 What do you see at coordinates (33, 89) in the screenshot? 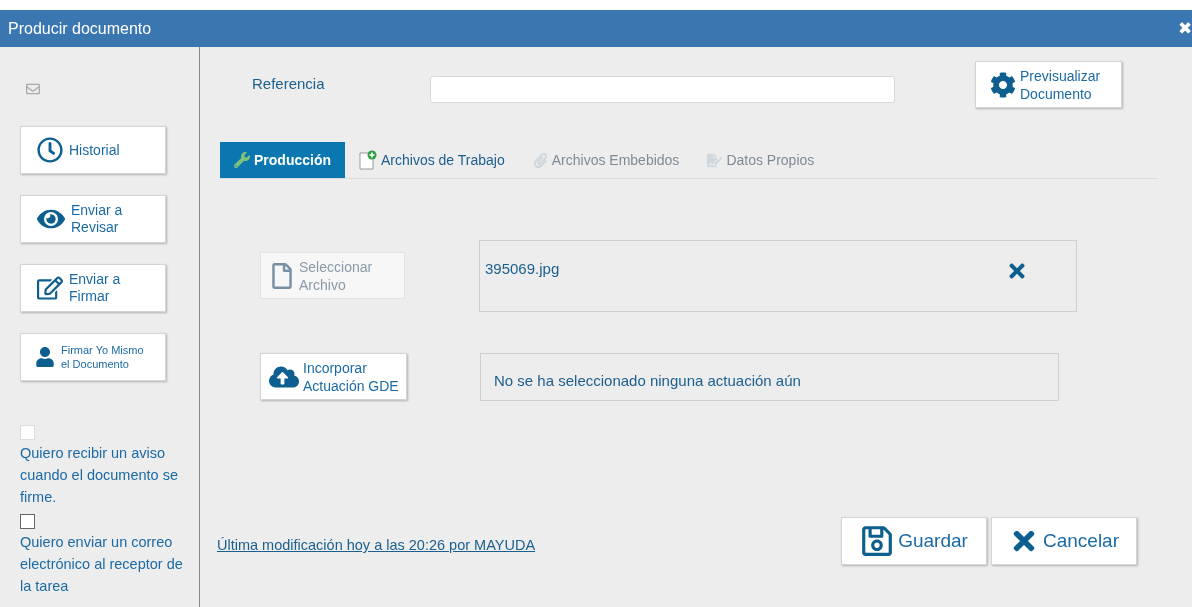
I see `envelope-icon` at bounding box center [33, 89].